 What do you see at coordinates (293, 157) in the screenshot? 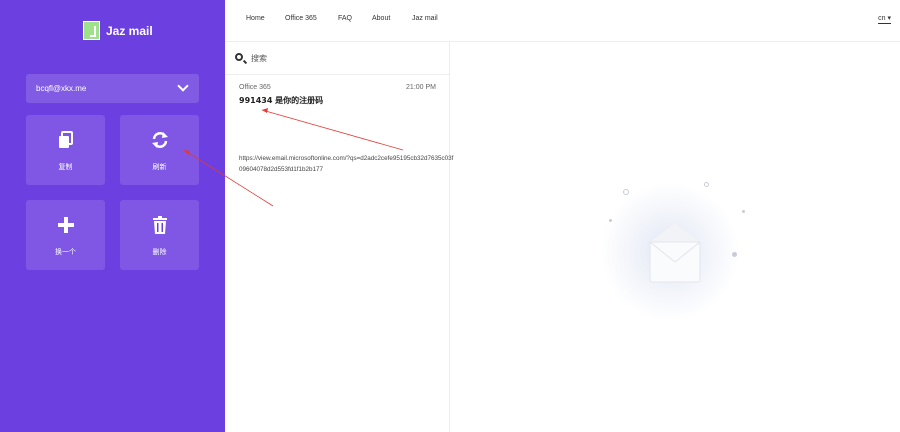
I see `annotation-arrows` at bounding box center [293, 157].